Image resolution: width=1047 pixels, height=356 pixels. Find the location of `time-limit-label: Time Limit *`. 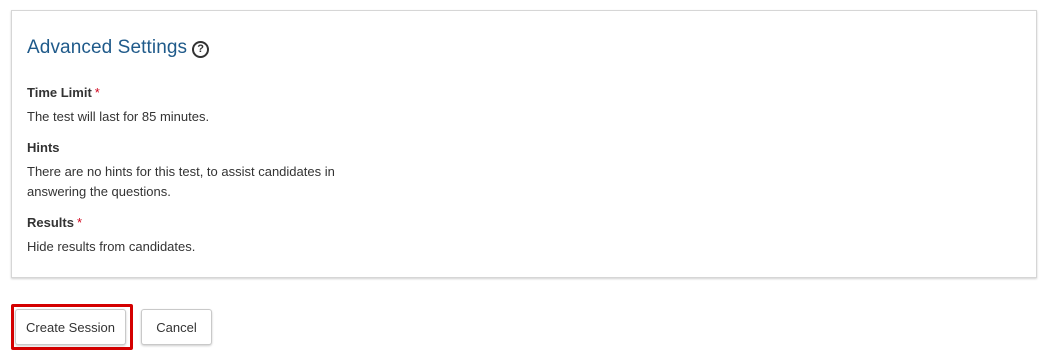

time-limit-label: Time Limit * is located at coordinates (63, 92).